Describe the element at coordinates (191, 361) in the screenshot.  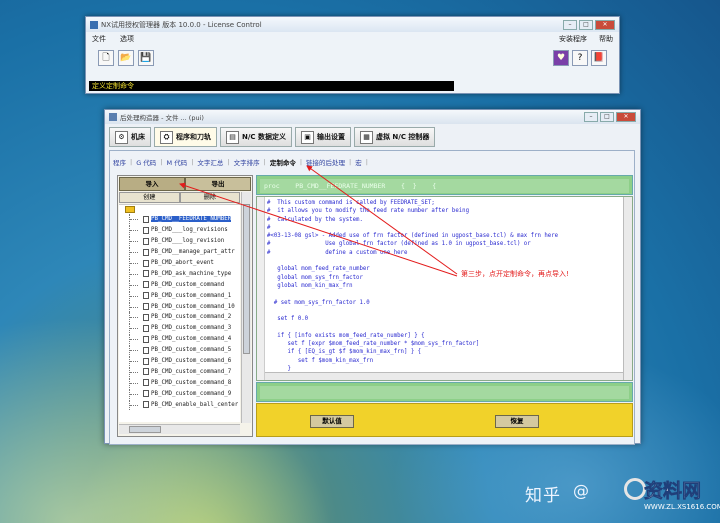
I see `tree-item-label: PB_CMD_custom_command_6` at that location.